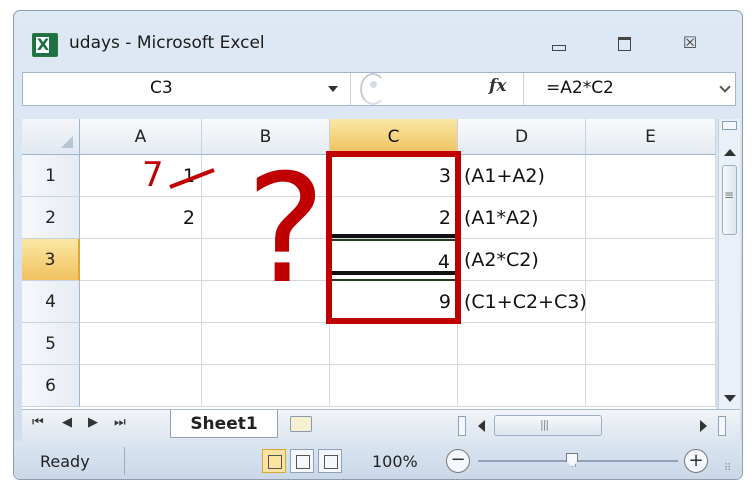  I want to click on cell-a6, so click(141, 386).